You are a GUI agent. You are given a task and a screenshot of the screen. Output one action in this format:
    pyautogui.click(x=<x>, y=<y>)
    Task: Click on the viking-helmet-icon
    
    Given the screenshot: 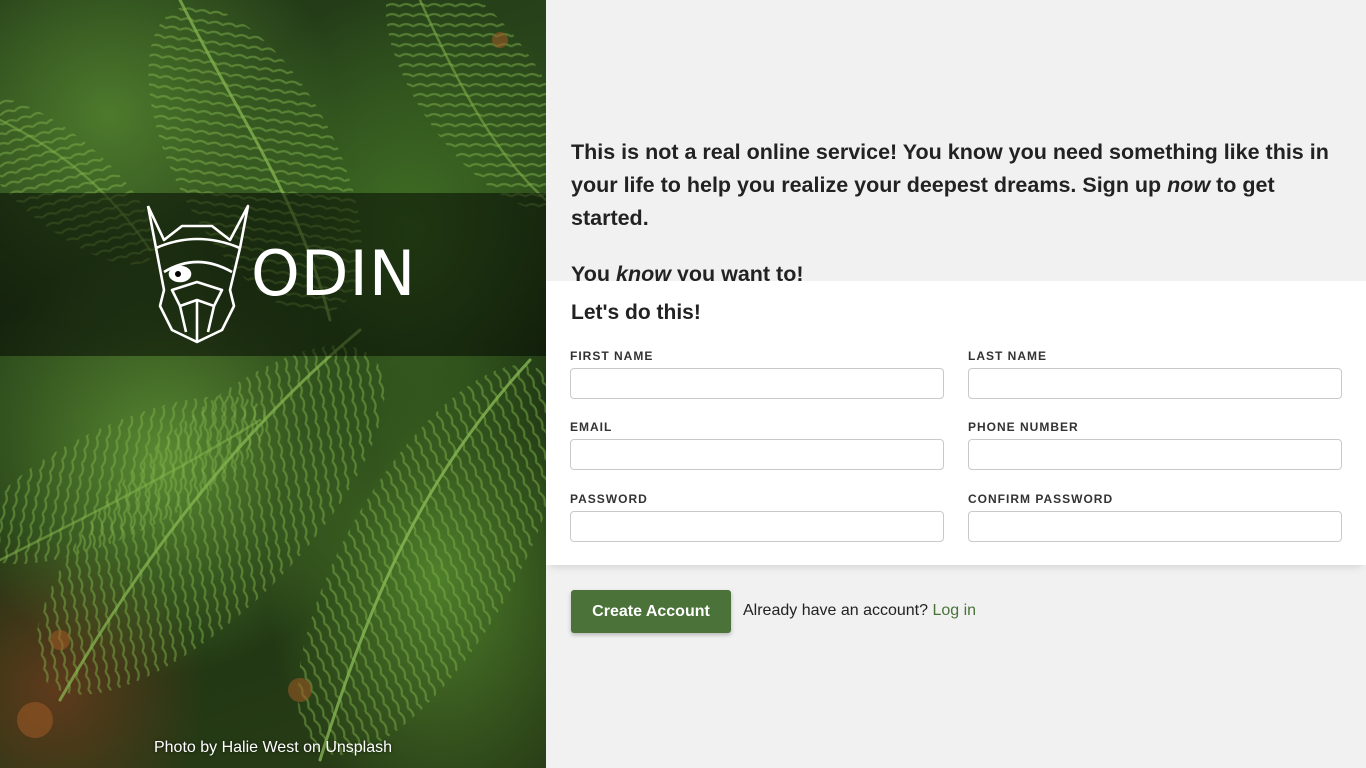 What is the action you would take?
    pyautogui.click(x=198, y=274)
    